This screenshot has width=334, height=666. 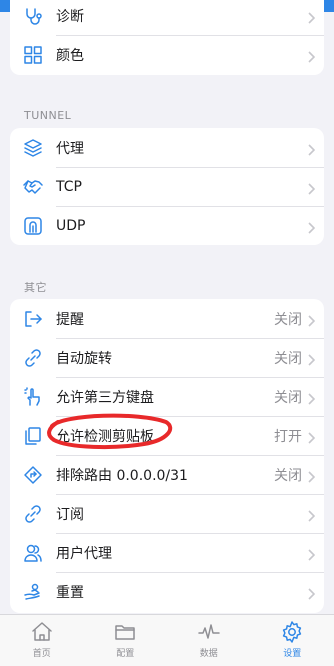 I want to click on row-exclude-route: 排除路由 0.0.0.0/31 关闭, so click(x=167, y=474).